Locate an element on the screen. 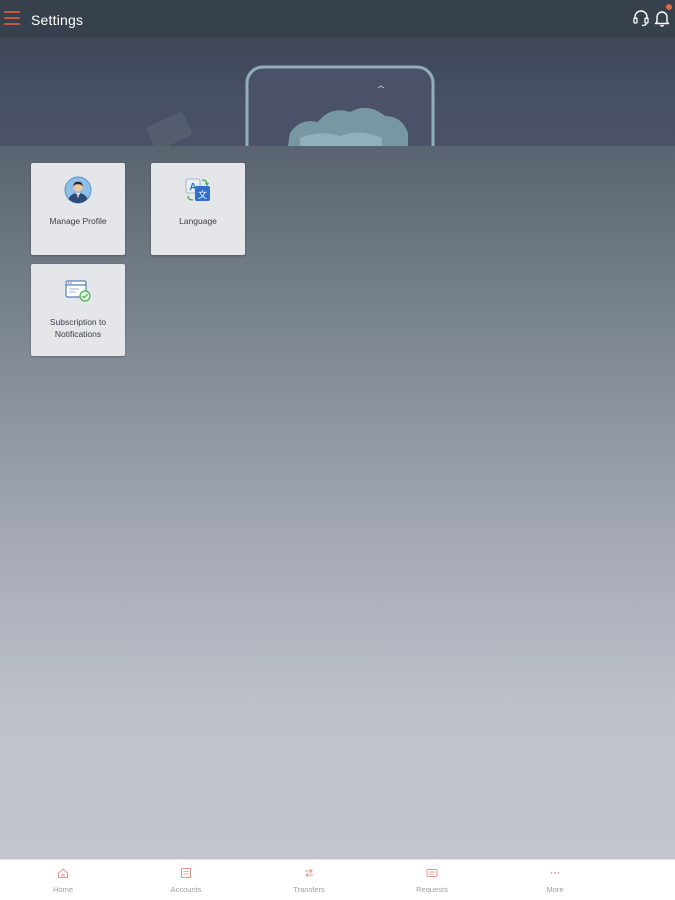 This screenshot has height=900, width=675. transfers-icon is located at coordinates (309, 873).